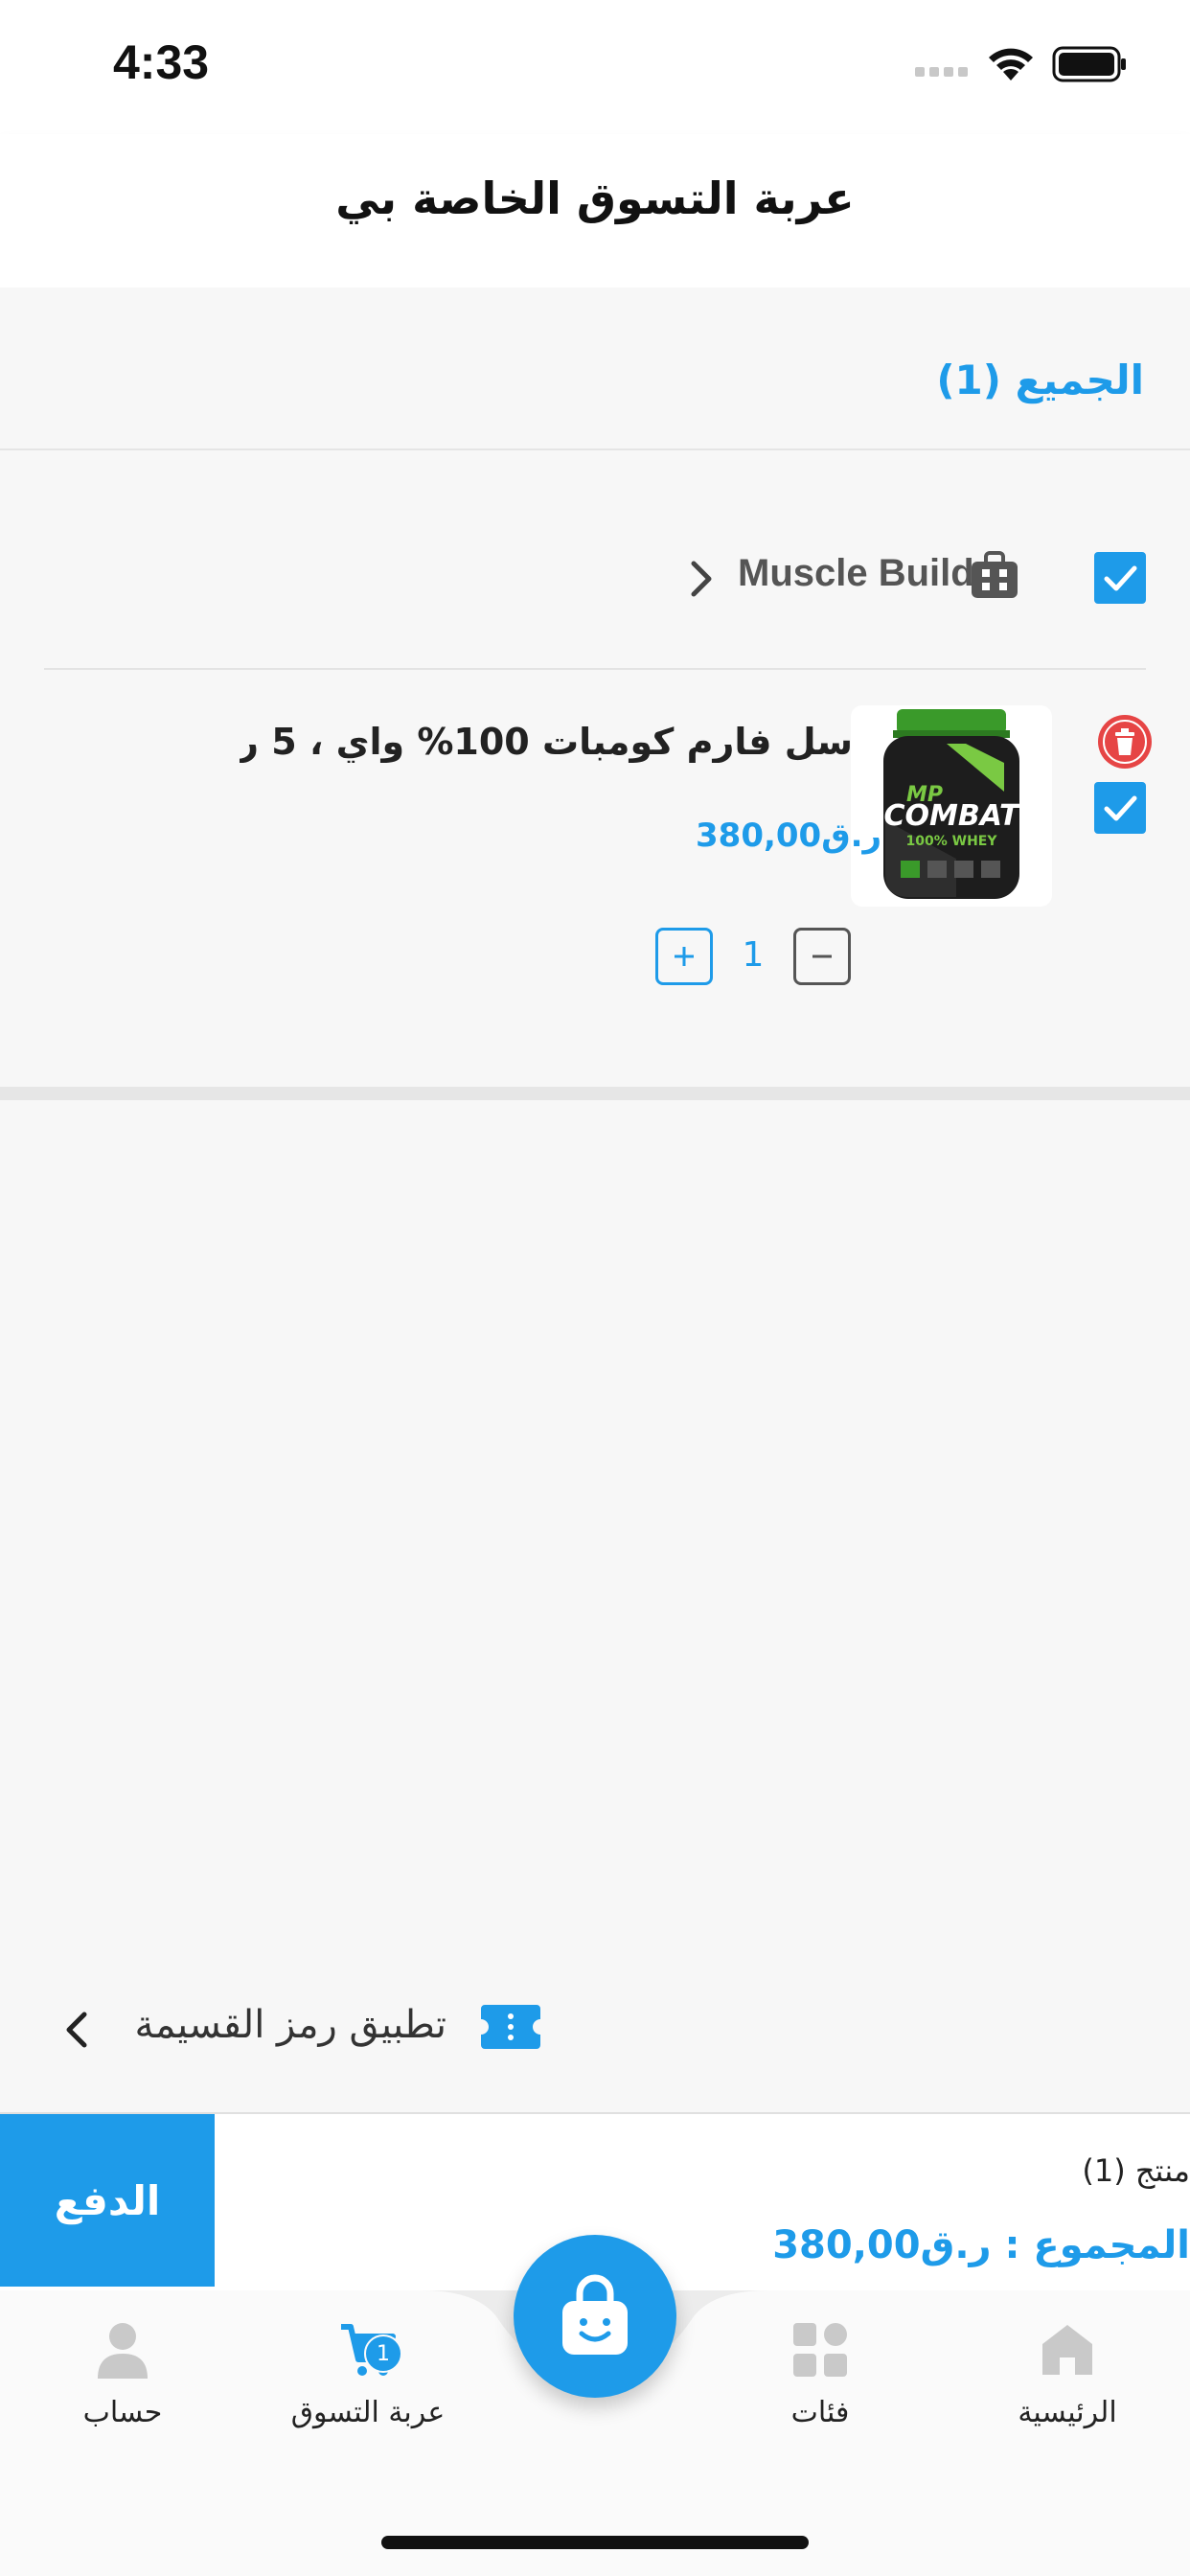  What do you see at coordinates (995, 574) in the screenshot?
I see `store-icon` at bounding box center [995, 574].